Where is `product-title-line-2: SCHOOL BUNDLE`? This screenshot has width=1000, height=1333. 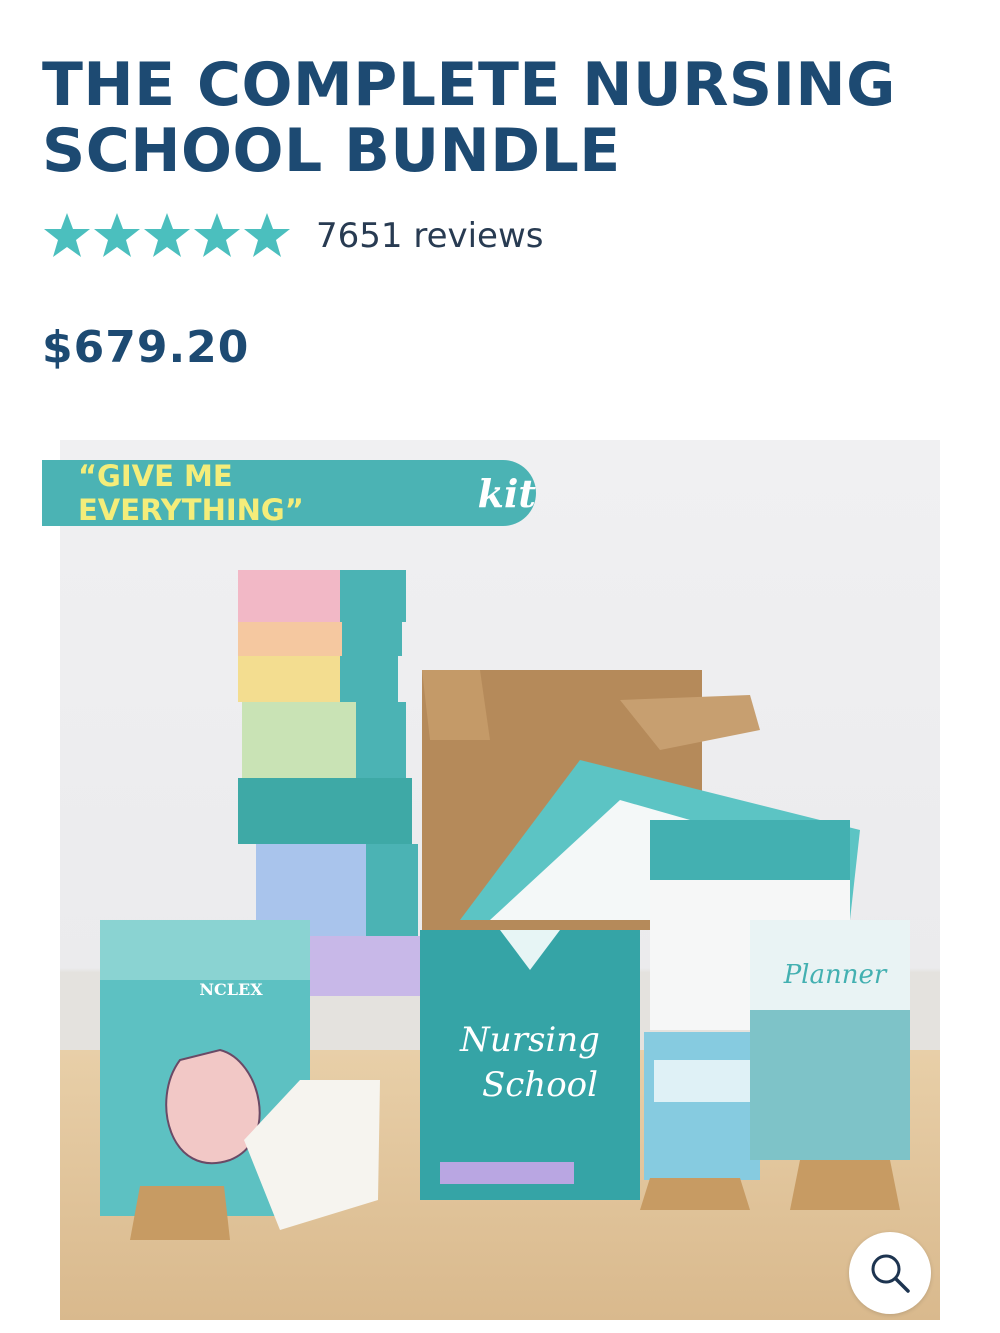
product-title-line-2: SCHOOL BUNDLE is located at coordinates (331, 151).